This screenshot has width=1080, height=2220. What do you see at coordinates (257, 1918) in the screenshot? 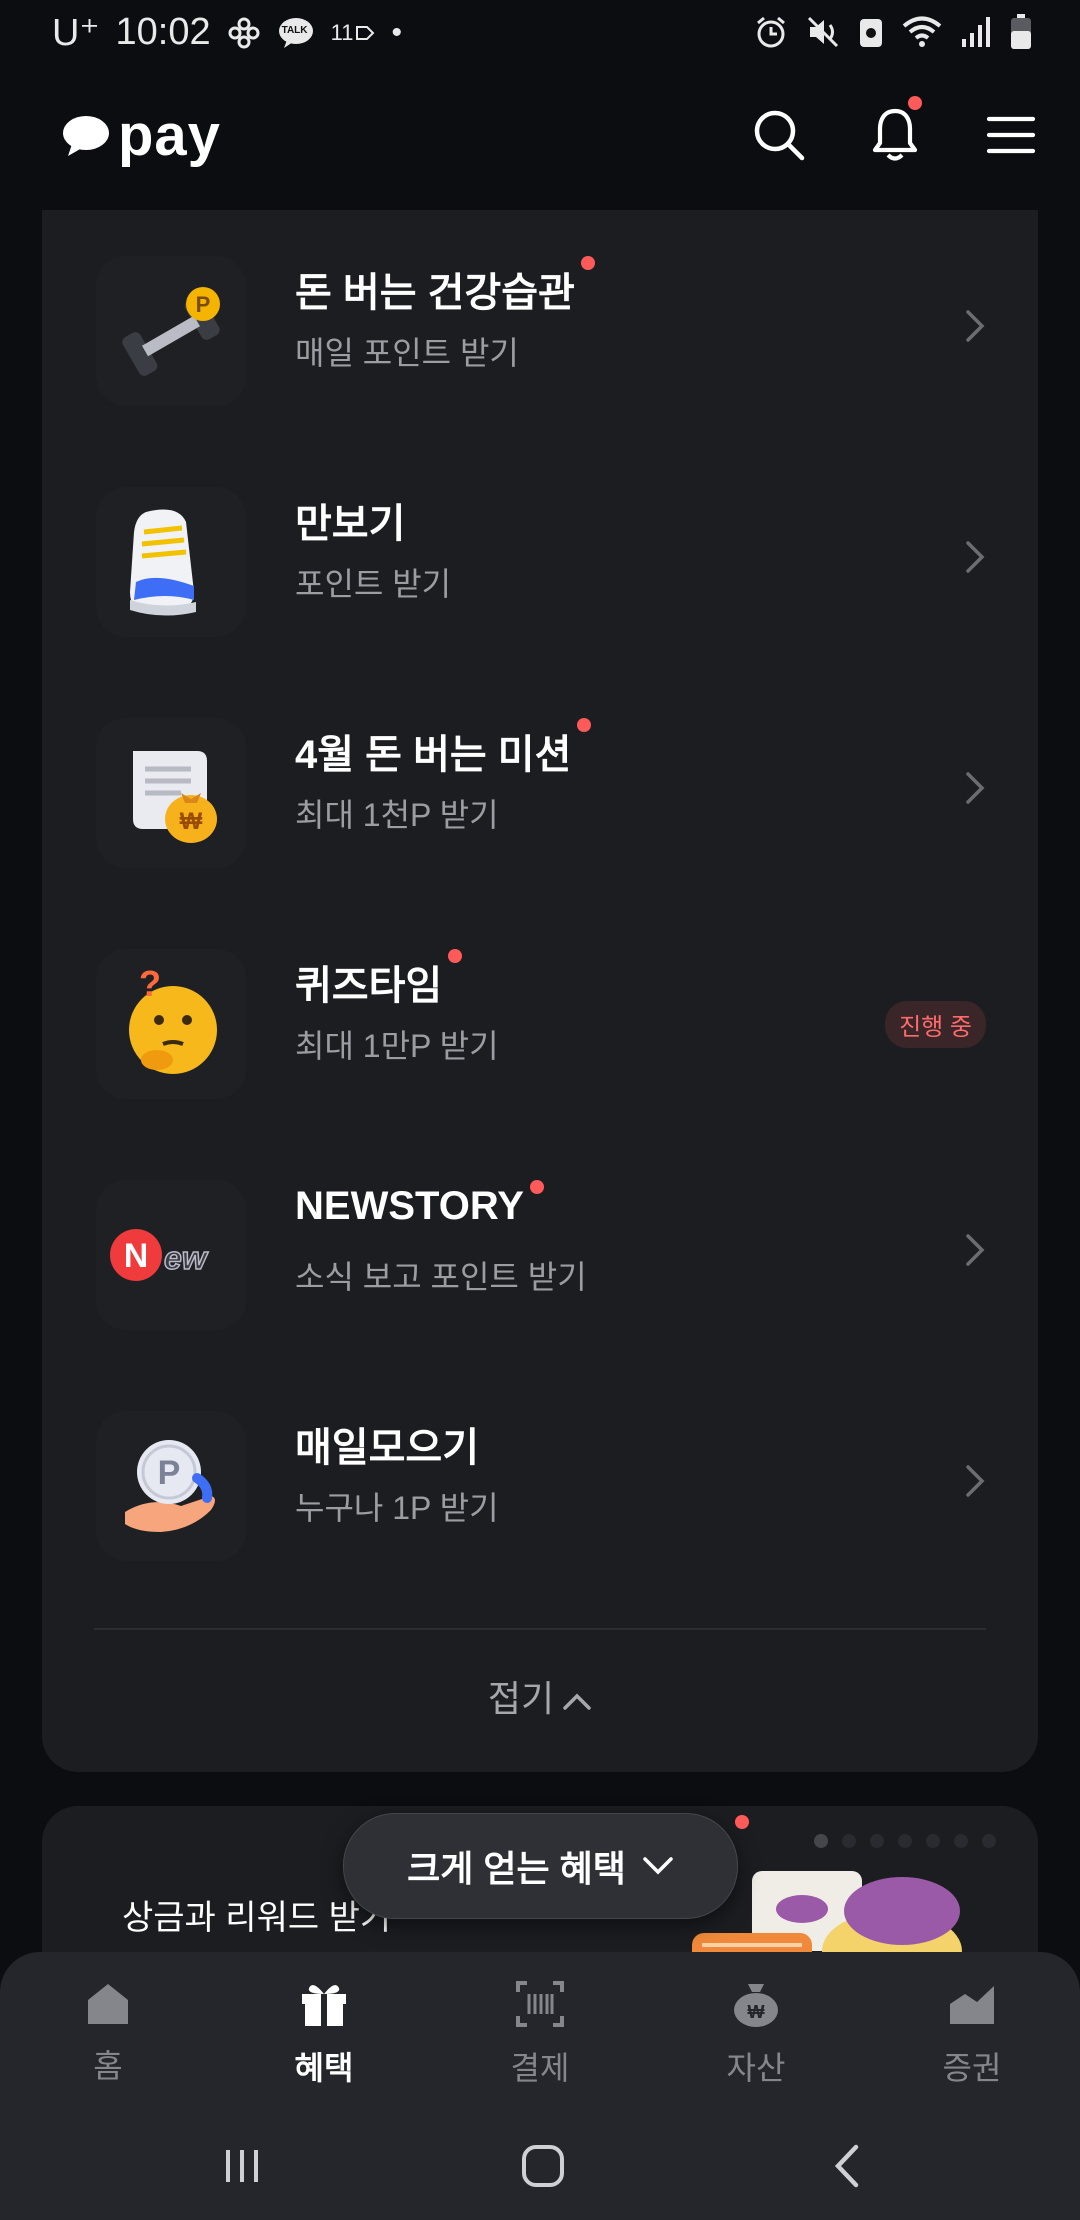
I see `promo-text: 상금과 리워드 받기` at bounding box center [257, 1918].